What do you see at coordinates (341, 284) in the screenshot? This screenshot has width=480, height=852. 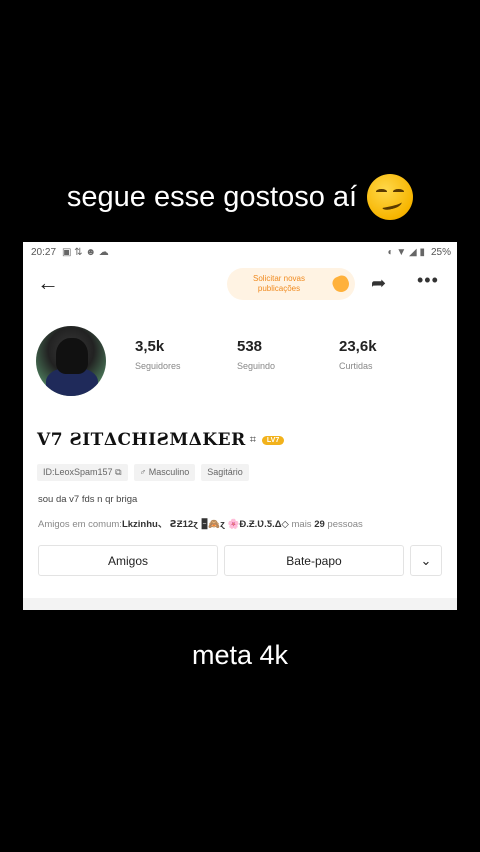 I see `pointing-hand-icon` at bounding box center [341, 284].